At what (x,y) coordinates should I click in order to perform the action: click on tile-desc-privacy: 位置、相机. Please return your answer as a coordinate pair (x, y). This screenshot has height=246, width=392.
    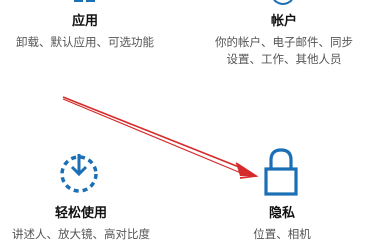
    Looking at the image, I should click on (282, 234).